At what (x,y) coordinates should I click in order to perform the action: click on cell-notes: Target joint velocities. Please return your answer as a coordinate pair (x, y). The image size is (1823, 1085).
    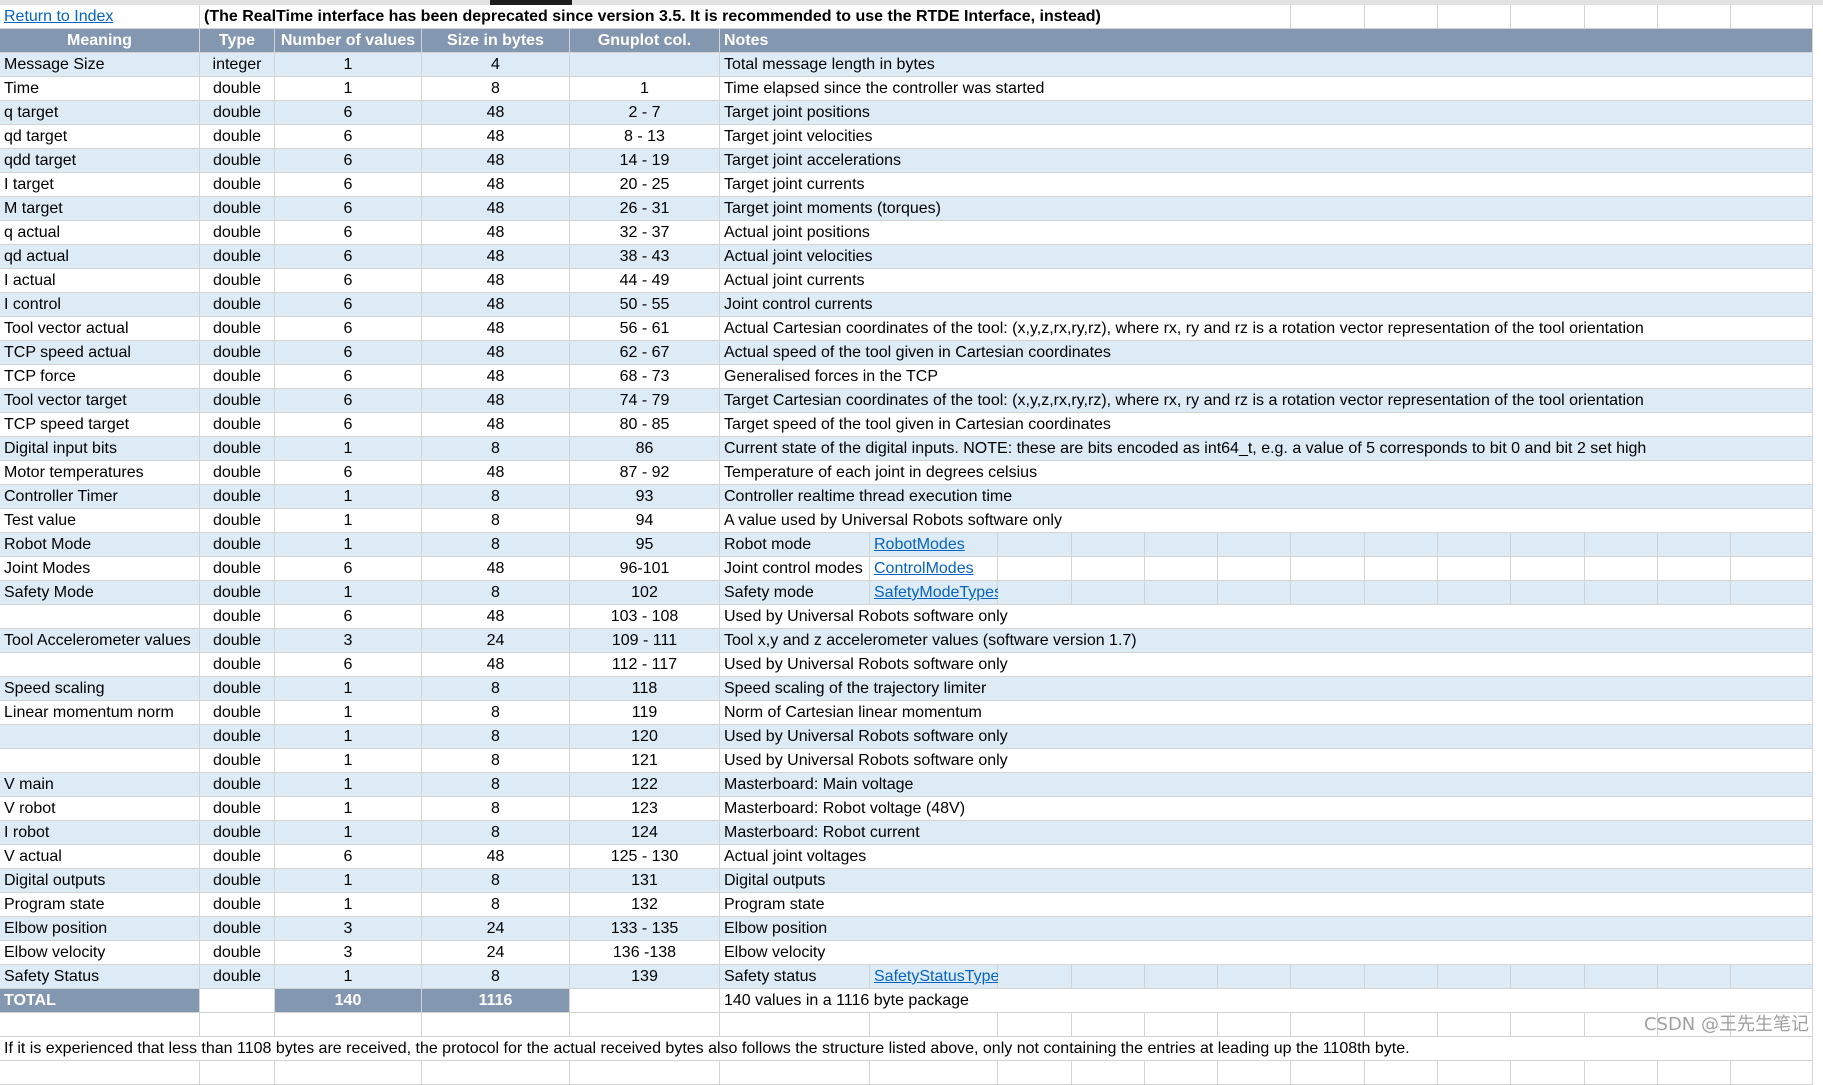
    Looking at the image, I should click on (1266, 137).